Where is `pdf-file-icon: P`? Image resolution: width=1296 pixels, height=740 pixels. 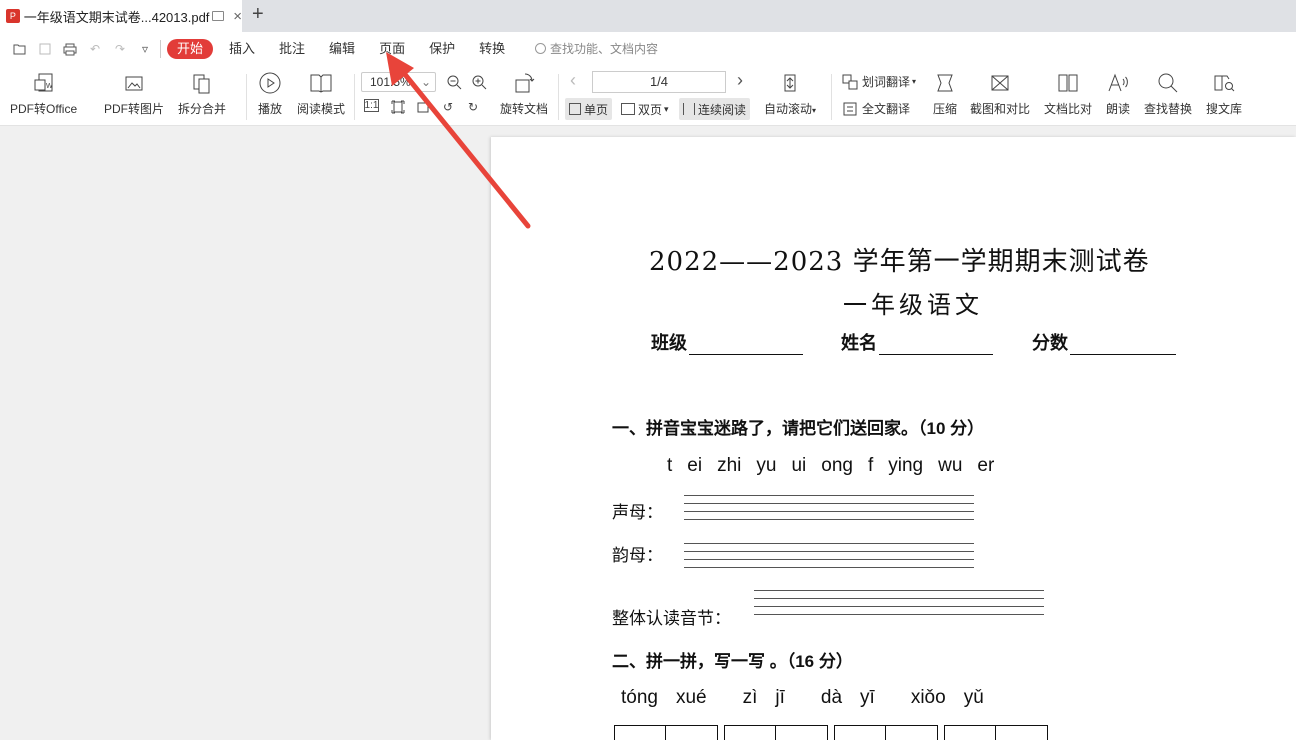
pdf-file-icon: P is located at coordinates (13, 16).